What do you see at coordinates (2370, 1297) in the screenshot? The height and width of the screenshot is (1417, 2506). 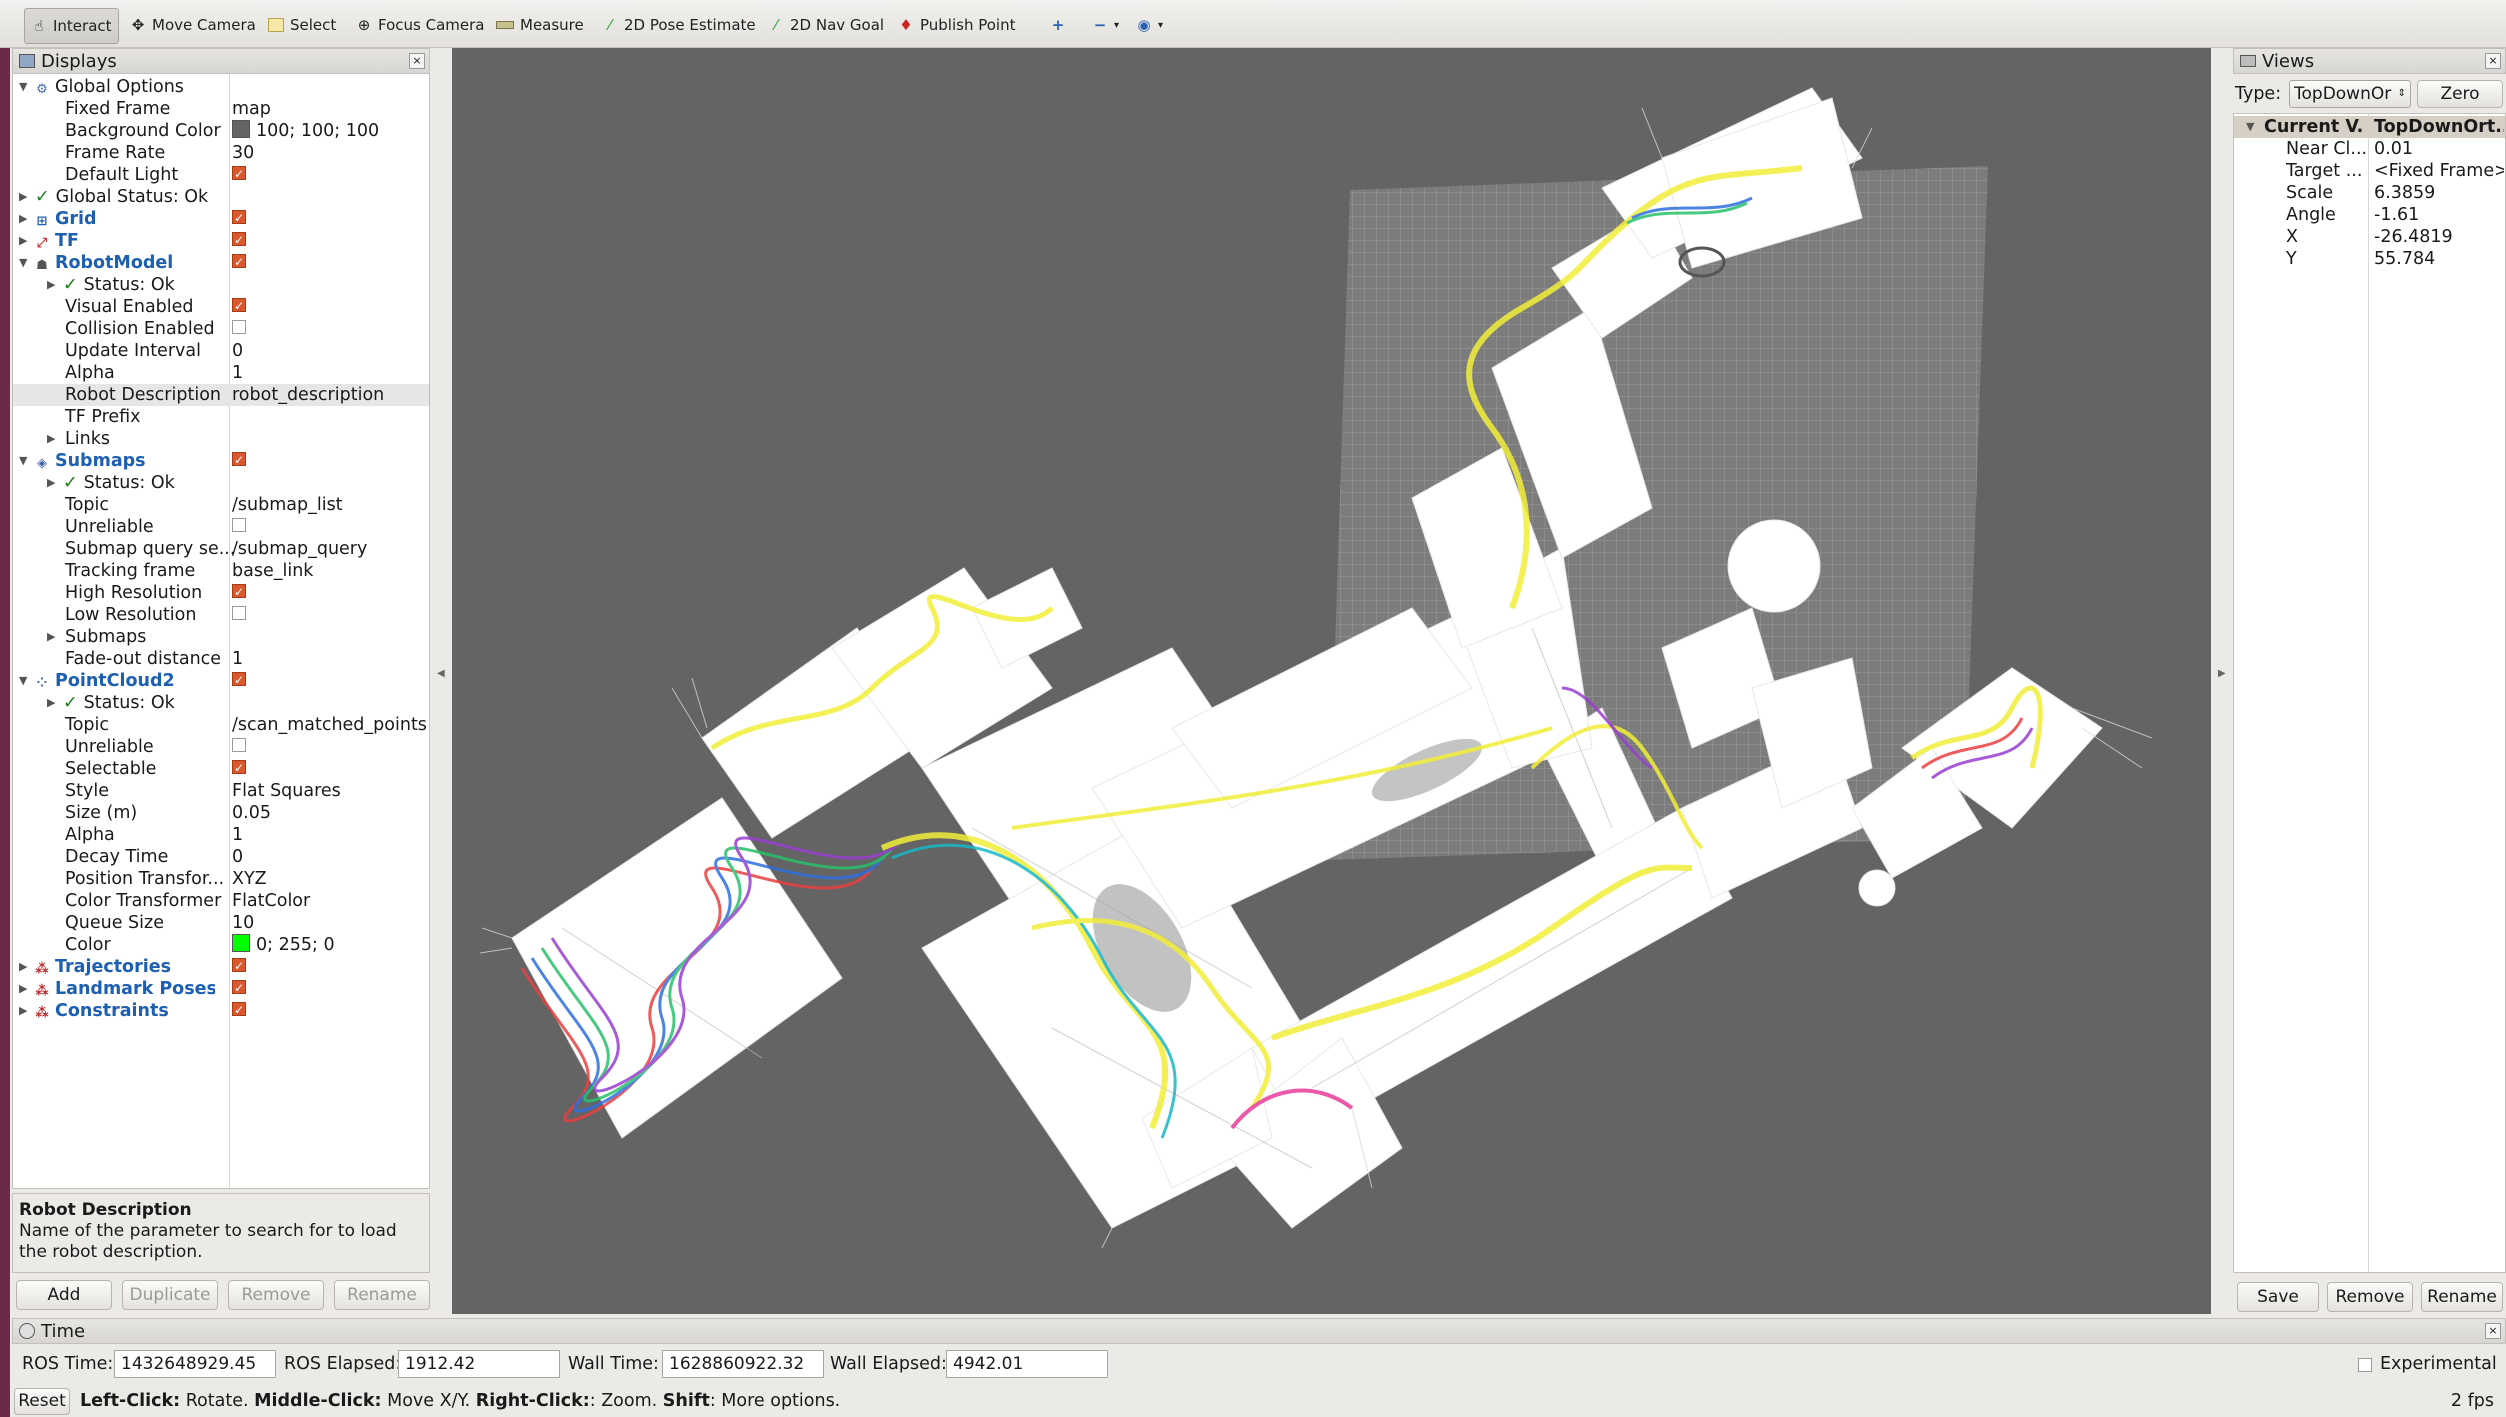 I see `remove-view-button: Remove` at bounding box center [2370, 1297].